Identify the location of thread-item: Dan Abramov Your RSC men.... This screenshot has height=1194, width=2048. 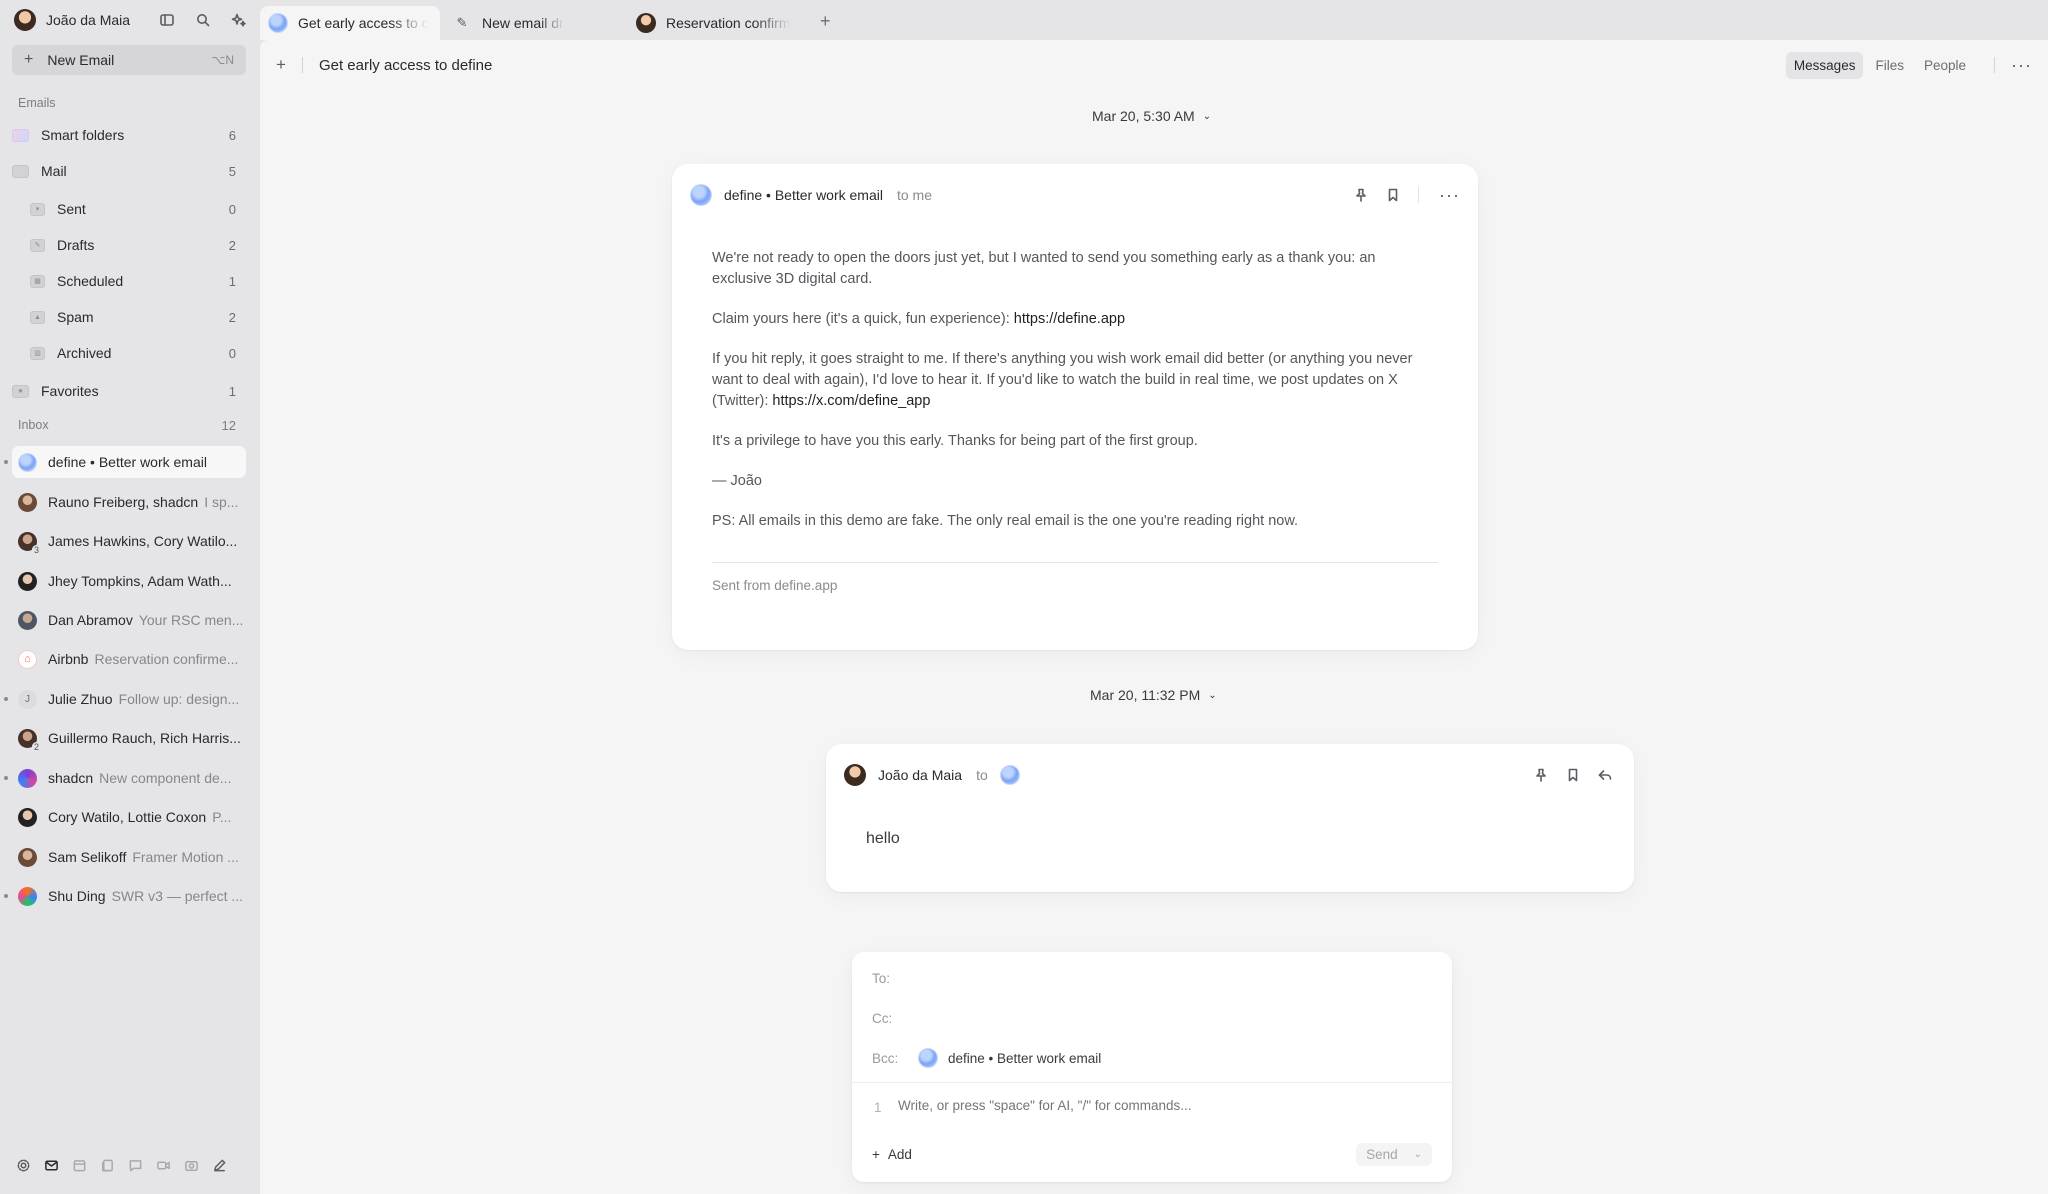
(129, 620).